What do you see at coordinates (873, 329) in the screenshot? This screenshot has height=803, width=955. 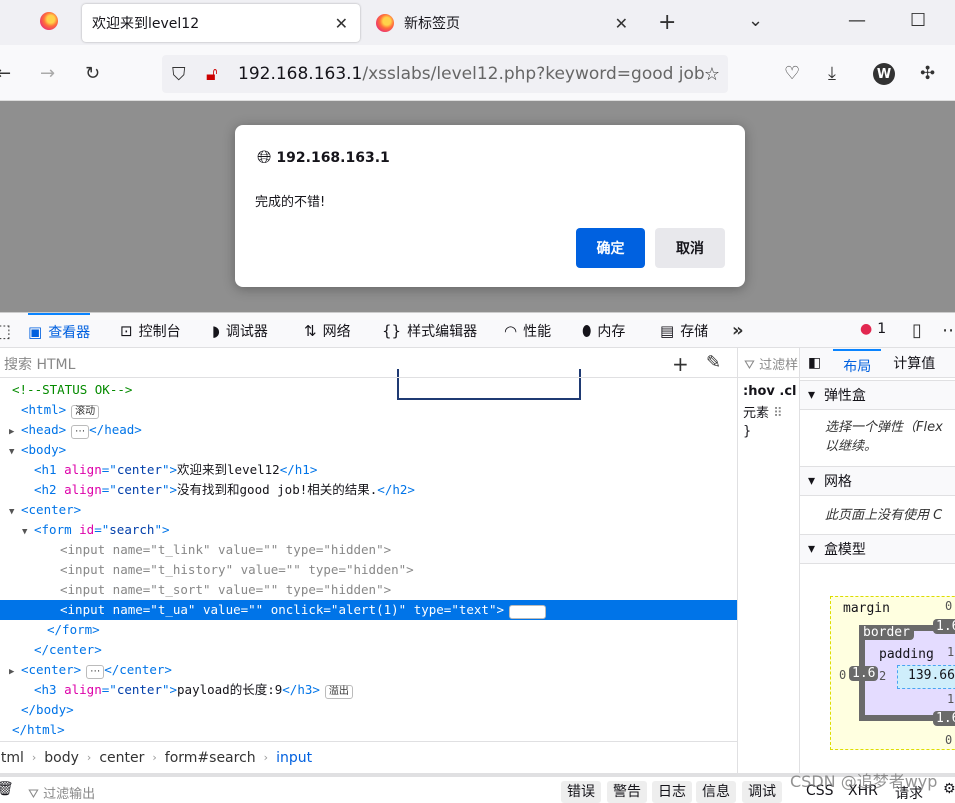 I see `error-count: ● 1` at bounding box center [873, 329].